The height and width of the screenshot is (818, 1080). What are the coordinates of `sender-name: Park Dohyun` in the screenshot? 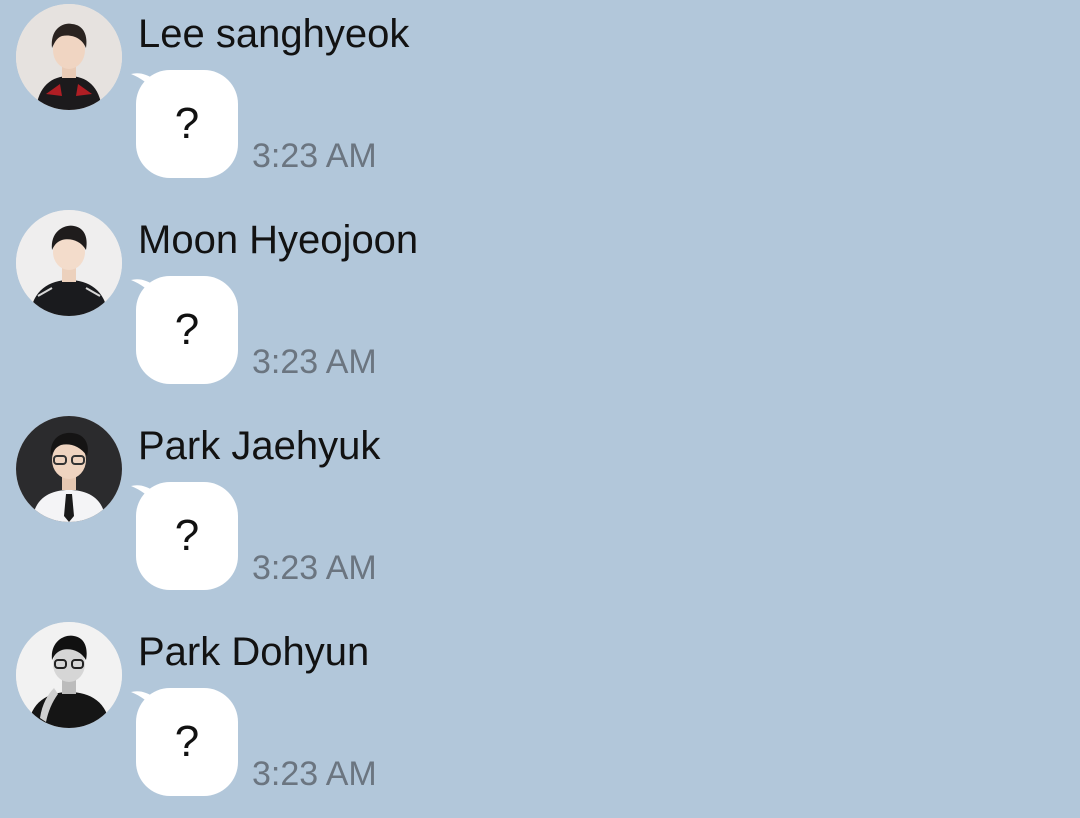 It's located at (254, 652).